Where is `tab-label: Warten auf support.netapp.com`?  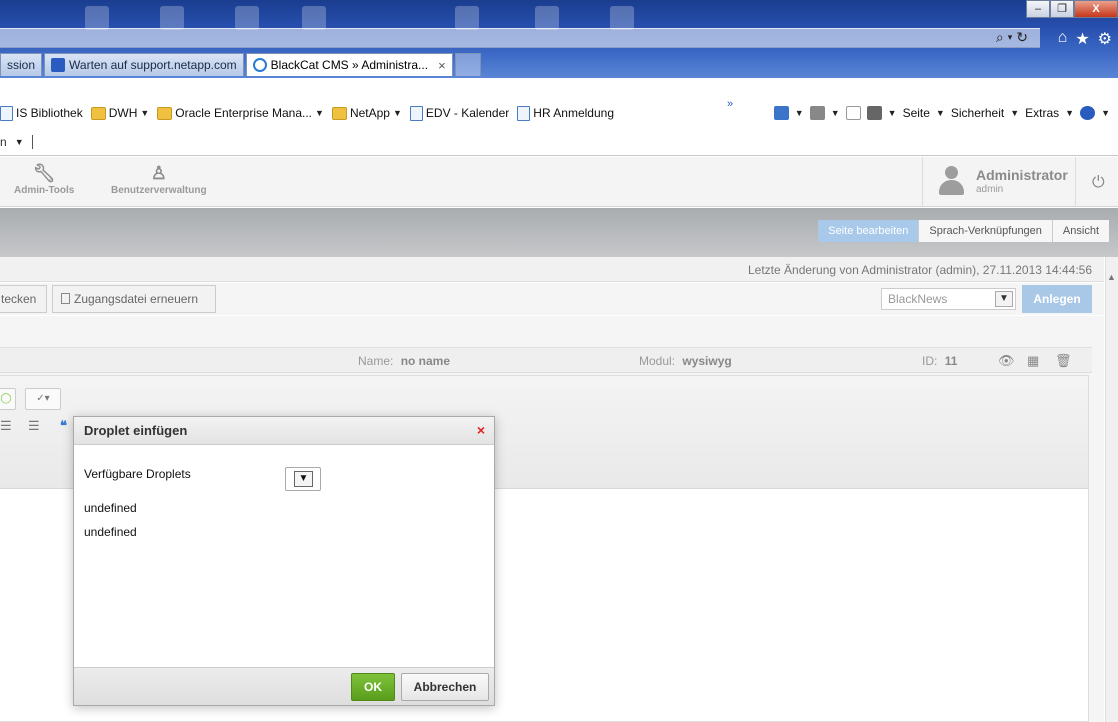
tab-label: Warten auf support.netapp.com is located at coordinates (153, 65).